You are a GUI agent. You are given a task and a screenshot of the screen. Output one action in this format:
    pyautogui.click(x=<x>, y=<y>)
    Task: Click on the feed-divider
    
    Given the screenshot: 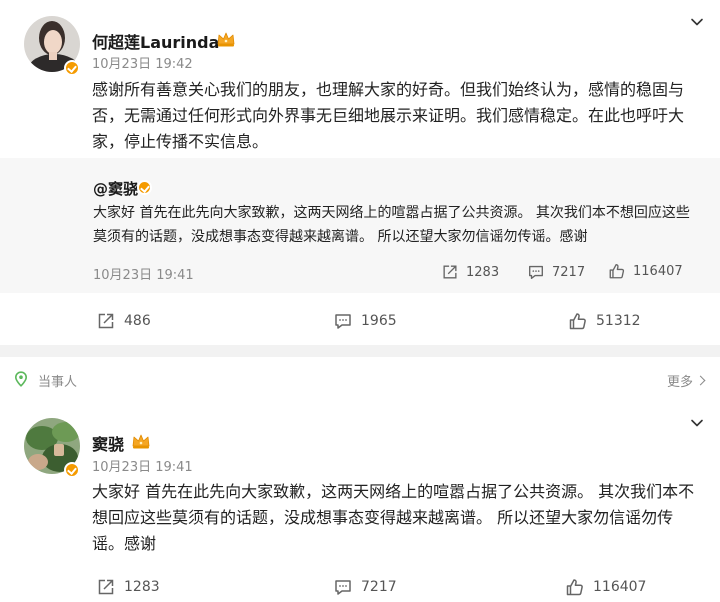 What is the action you would take?
    pyautogui.click(x=360, y=351)
    